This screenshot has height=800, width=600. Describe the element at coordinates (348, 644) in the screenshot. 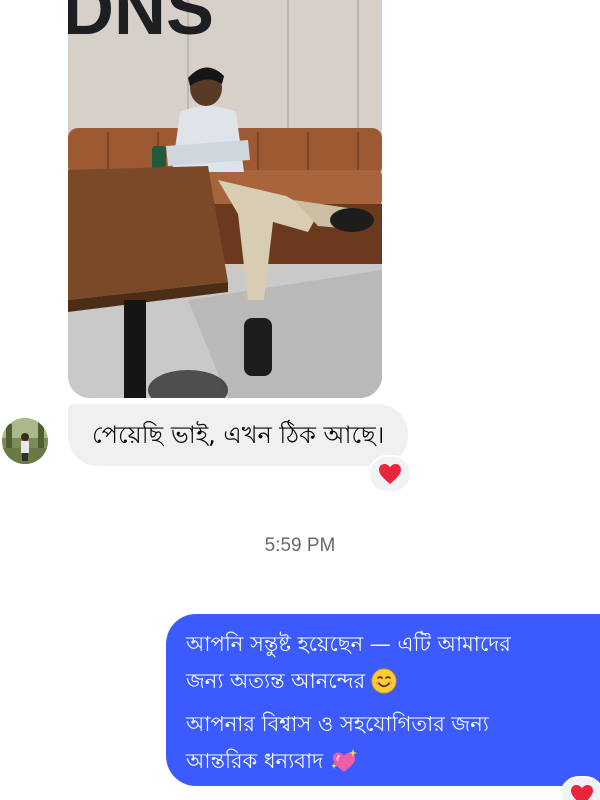

I see `sent-message-line-text: আপনি সন্তুষ্ট হয়েছেন — এটি আমাদের` at that location.